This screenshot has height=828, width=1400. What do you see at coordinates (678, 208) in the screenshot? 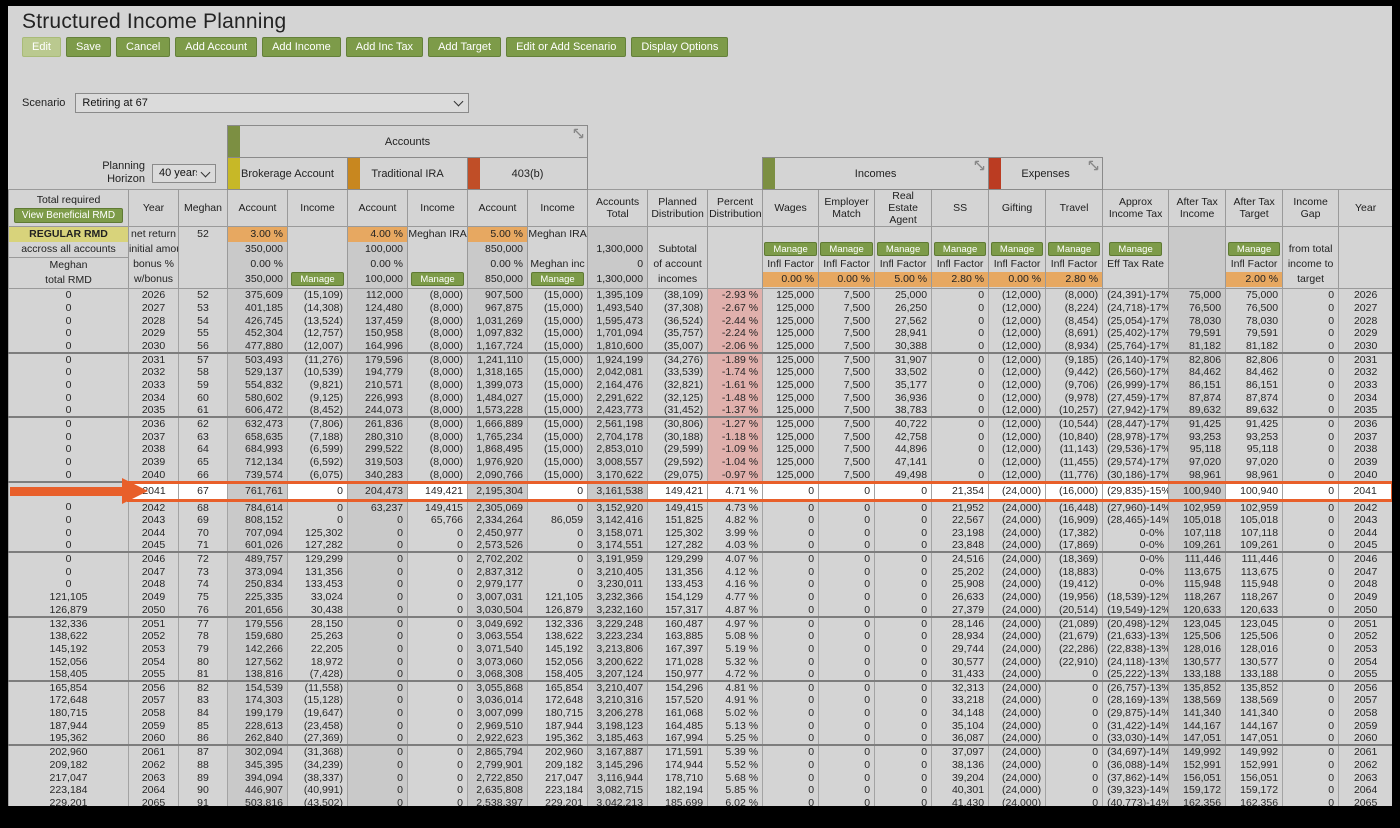
I see `header-planned-distribution-10: Planned Distribution` at bounding box center [678, 208].